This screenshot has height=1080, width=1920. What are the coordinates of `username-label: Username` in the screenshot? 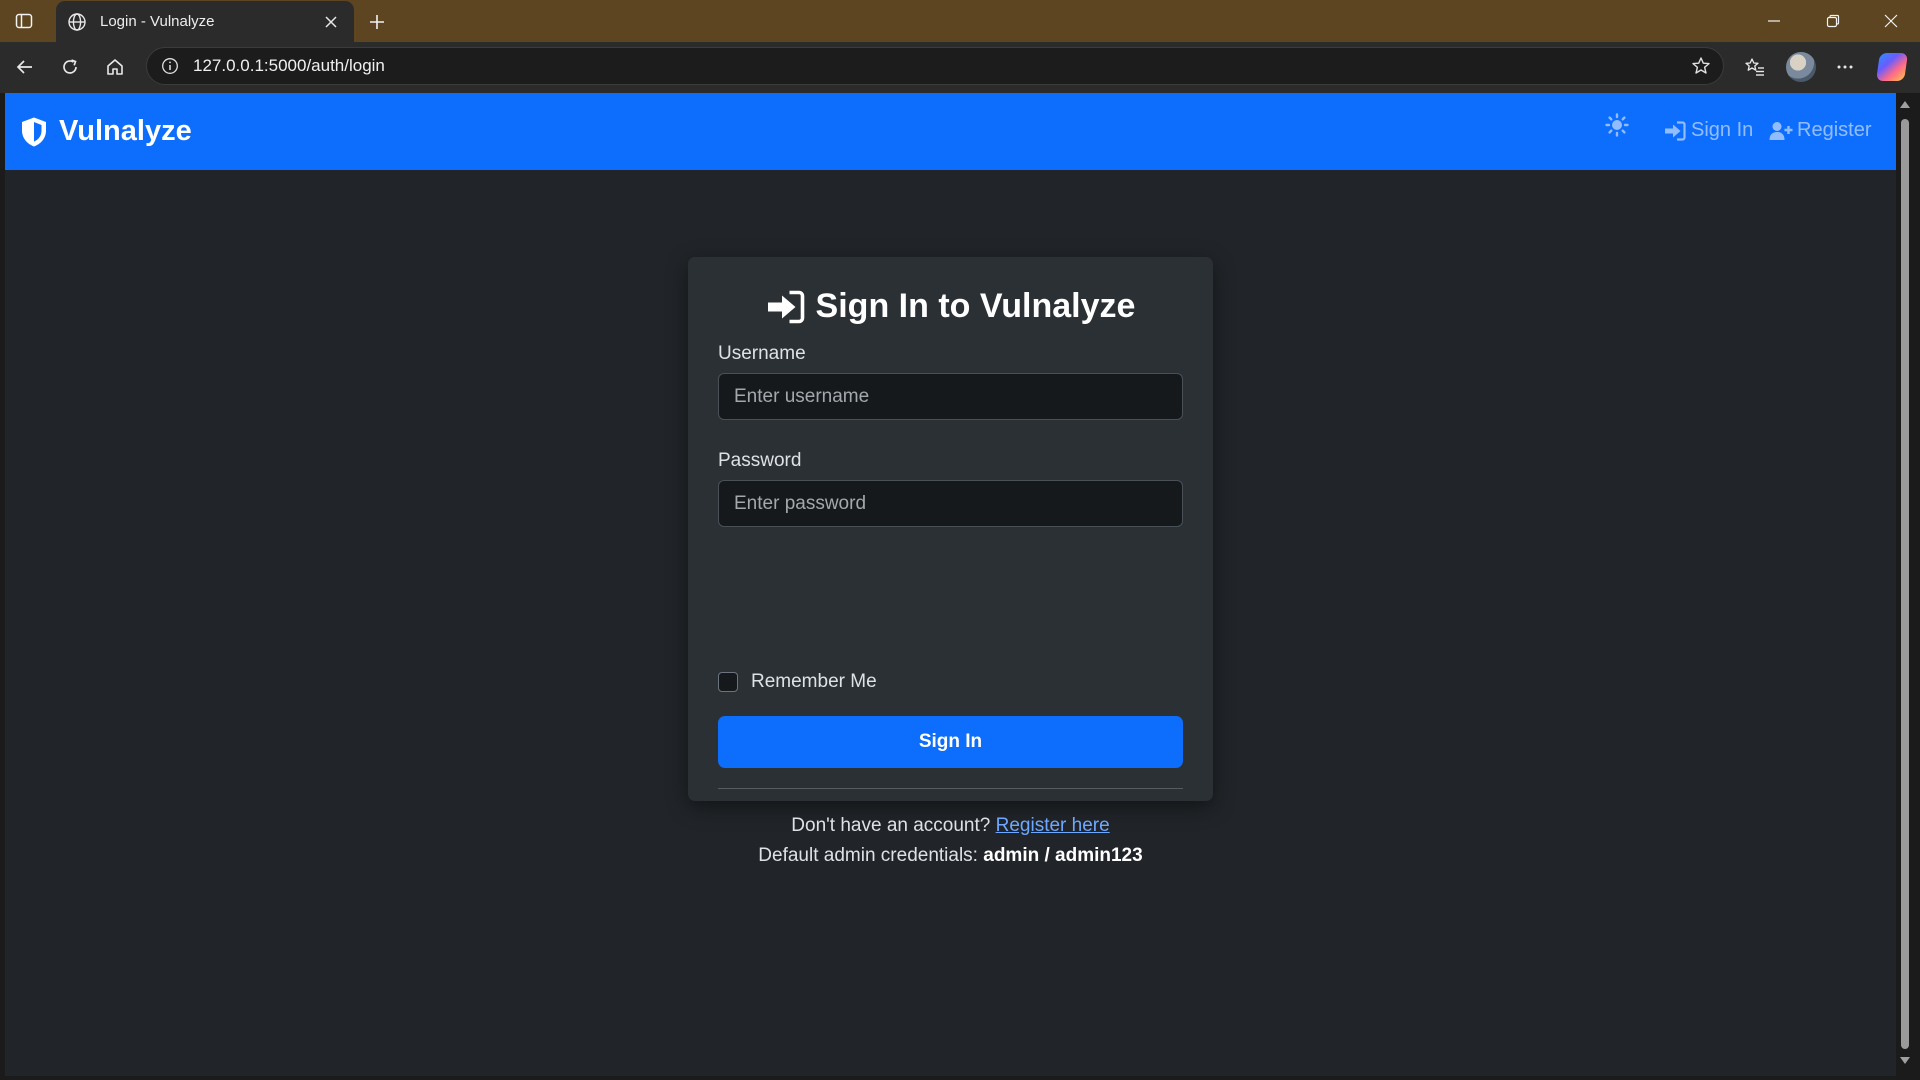 It's located at (762, 353).